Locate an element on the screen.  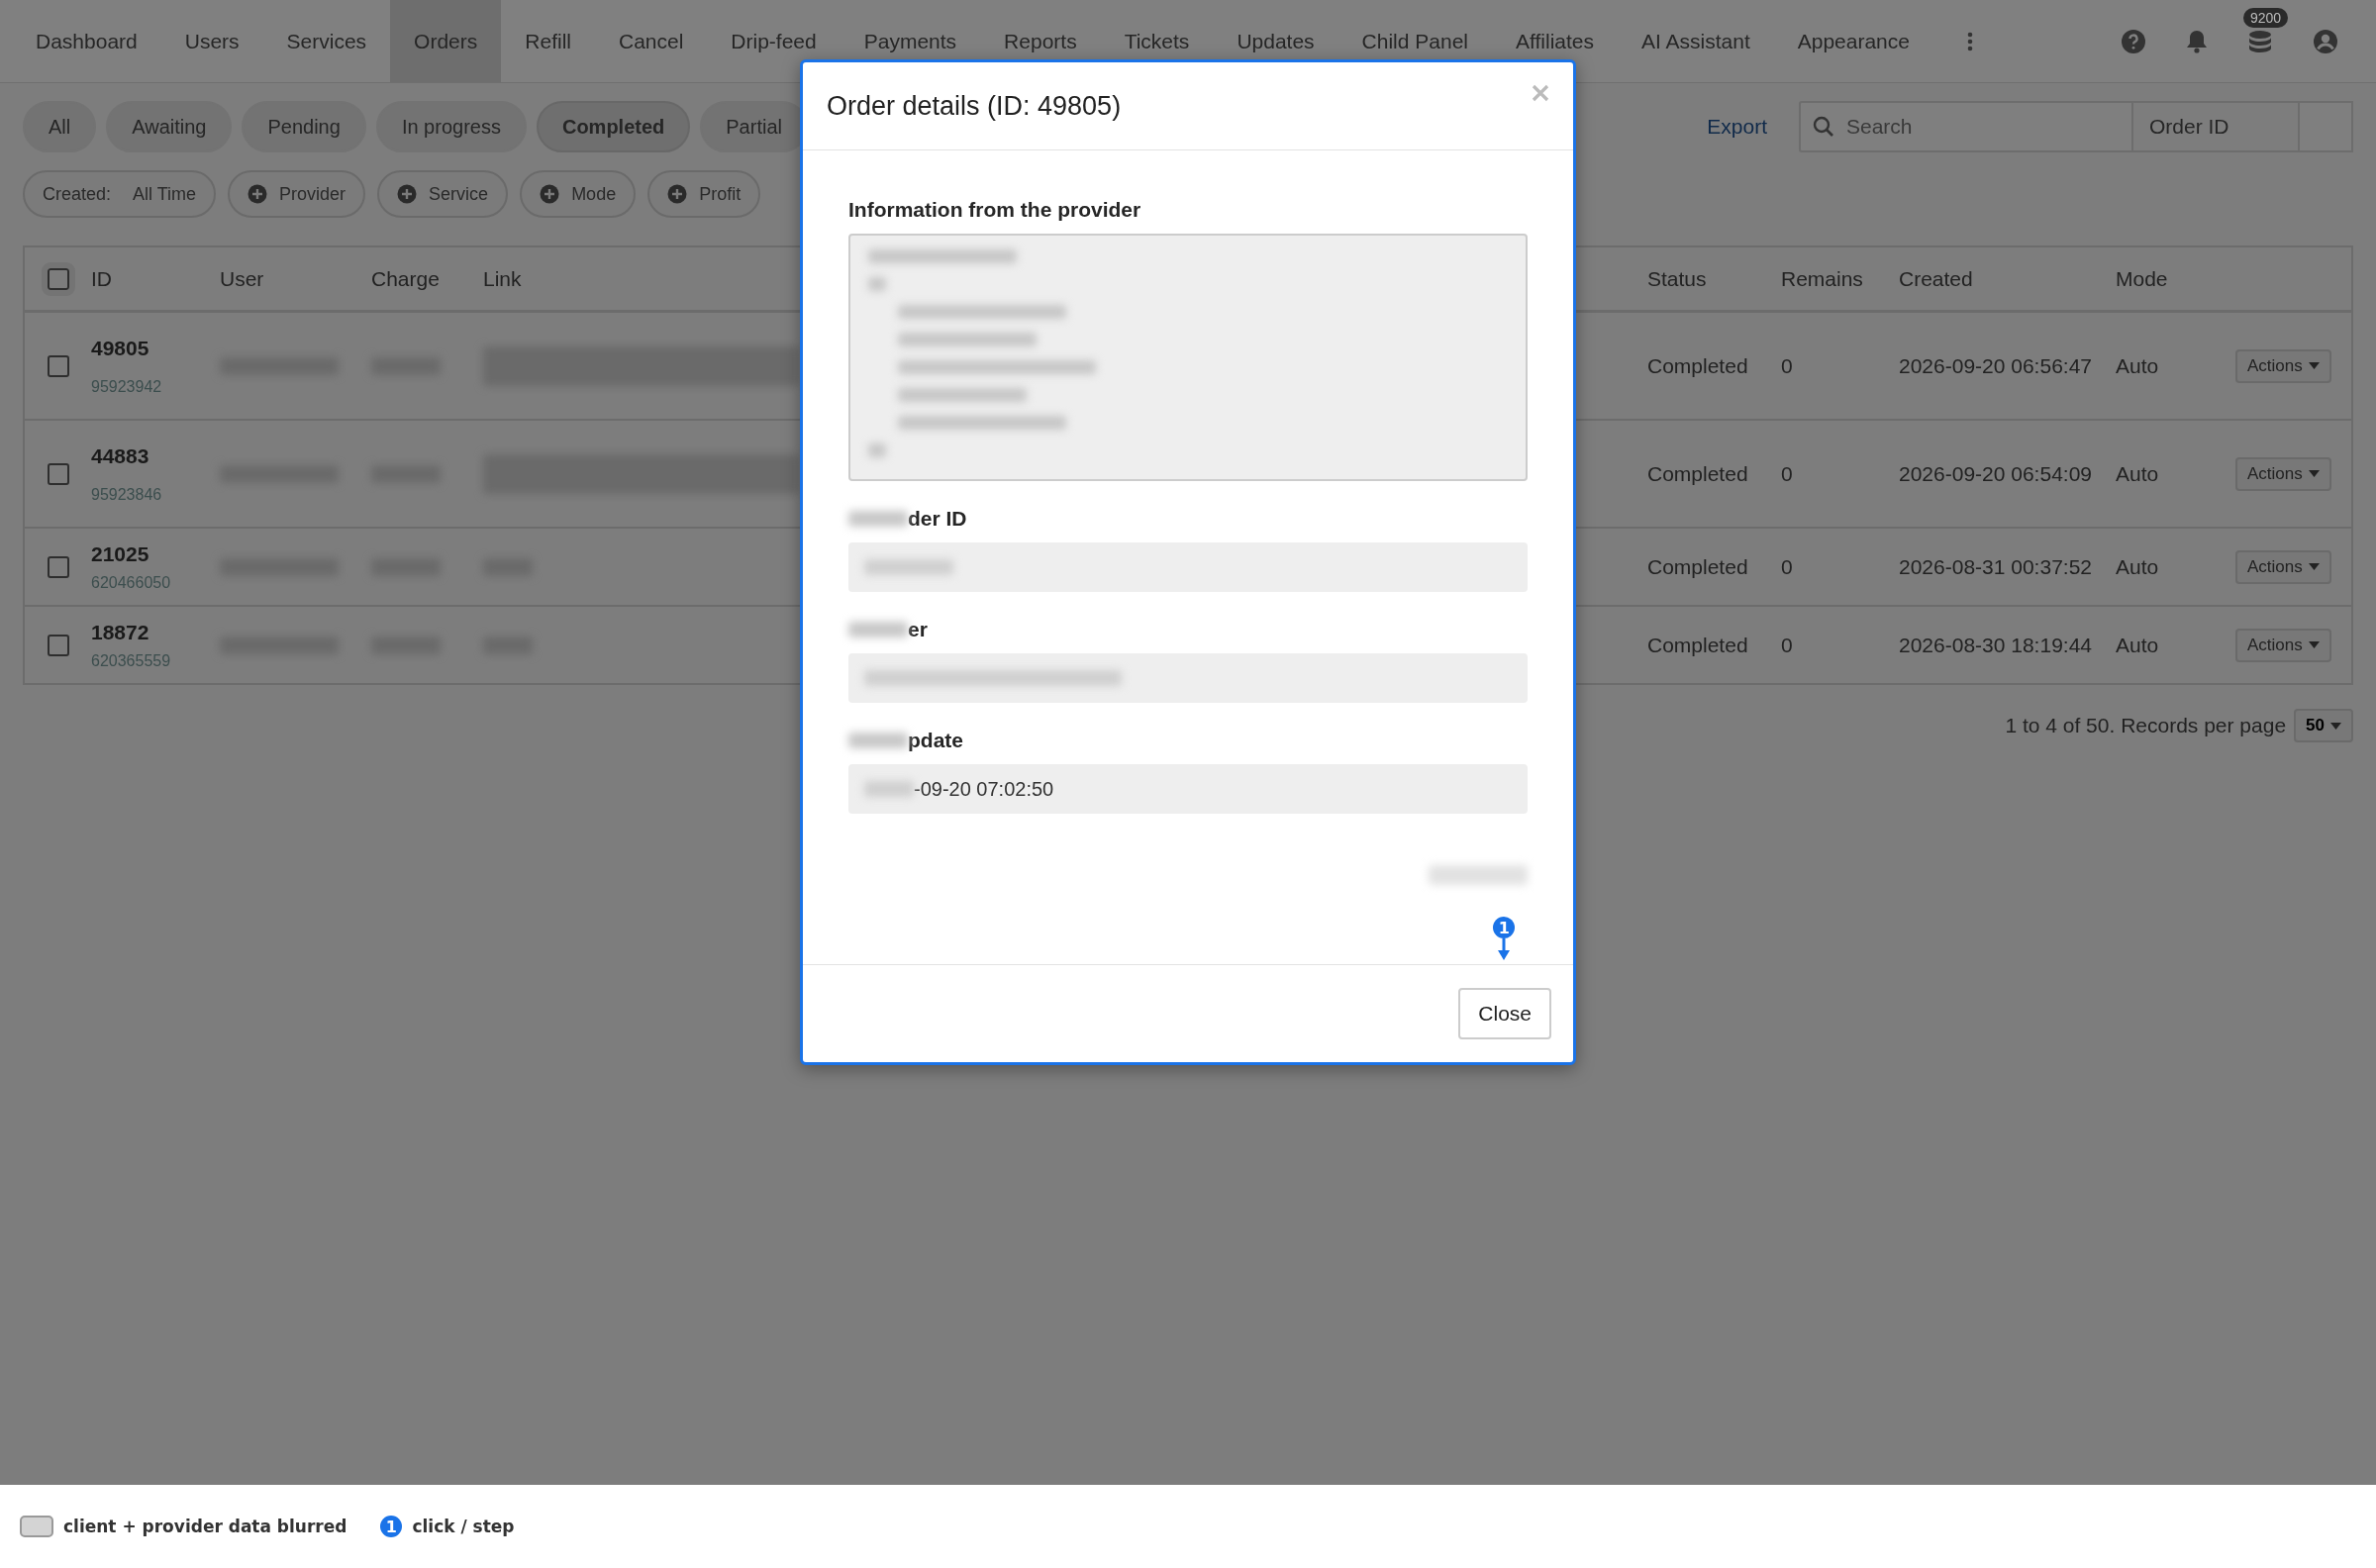
column-header: Link is located at coordinates (503, 278).